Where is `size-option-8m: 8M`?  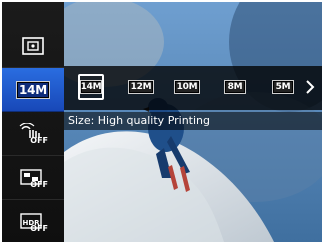
size-option-8m: 8M is located at coordinates (235, 87).